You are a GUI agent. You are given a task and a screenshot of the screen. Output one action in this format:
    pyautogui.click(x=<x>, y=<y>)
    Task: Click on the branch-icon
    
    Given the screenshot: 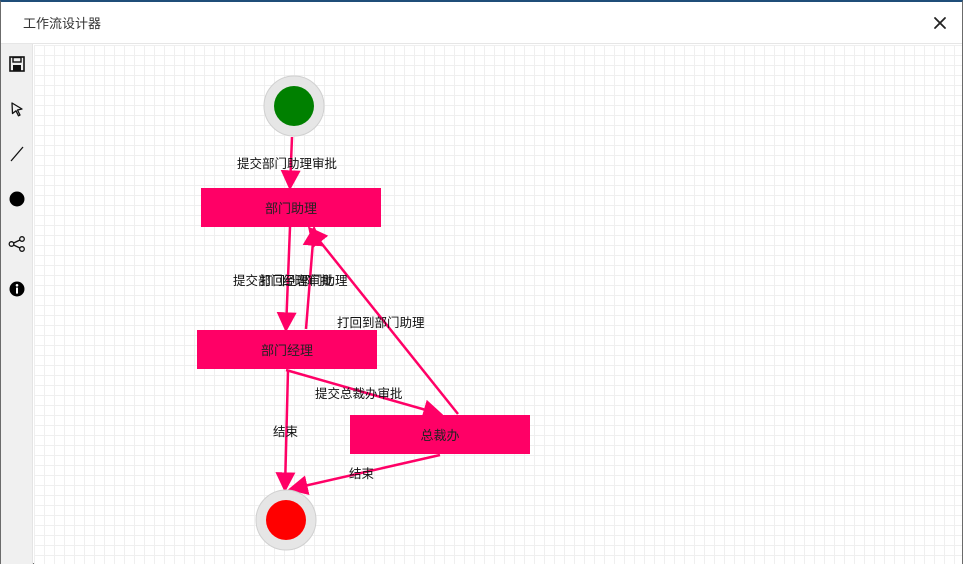 What is the action you would take?
    pyautogui.click(x=16, y=244)
    